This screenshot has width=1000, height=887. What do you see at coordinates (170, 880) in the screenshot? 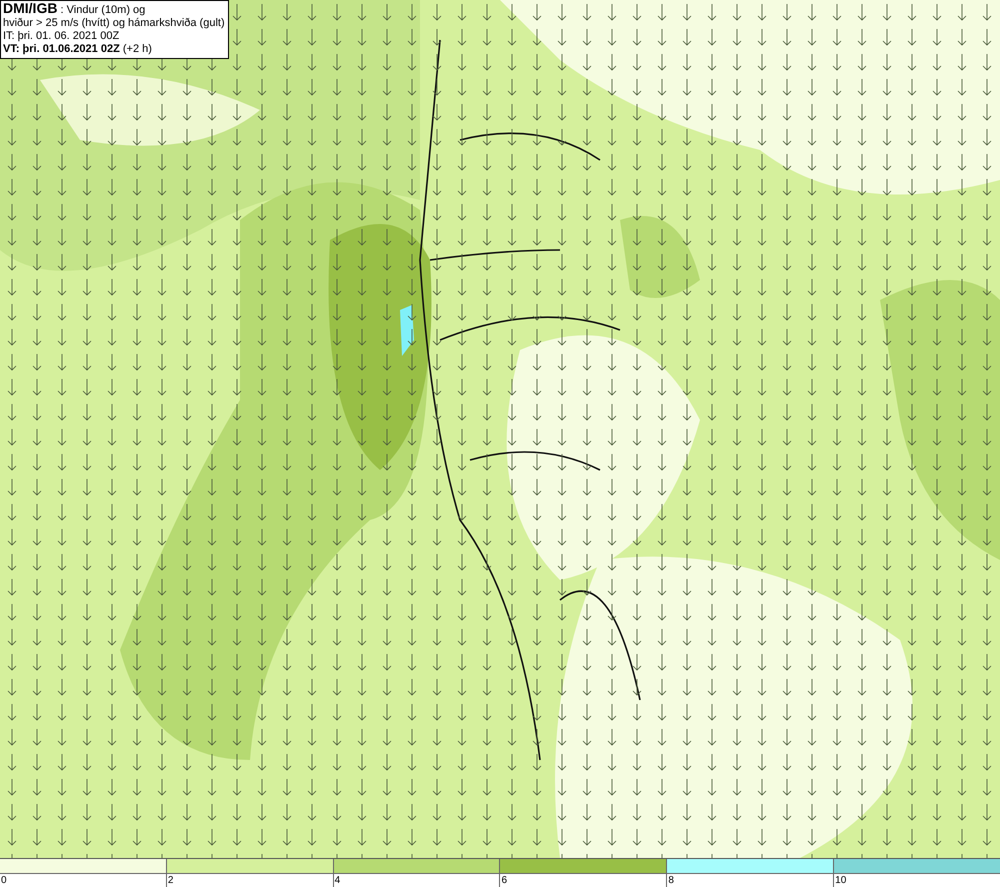
I see `legend-label: 2` at bounding box center [170, 880].